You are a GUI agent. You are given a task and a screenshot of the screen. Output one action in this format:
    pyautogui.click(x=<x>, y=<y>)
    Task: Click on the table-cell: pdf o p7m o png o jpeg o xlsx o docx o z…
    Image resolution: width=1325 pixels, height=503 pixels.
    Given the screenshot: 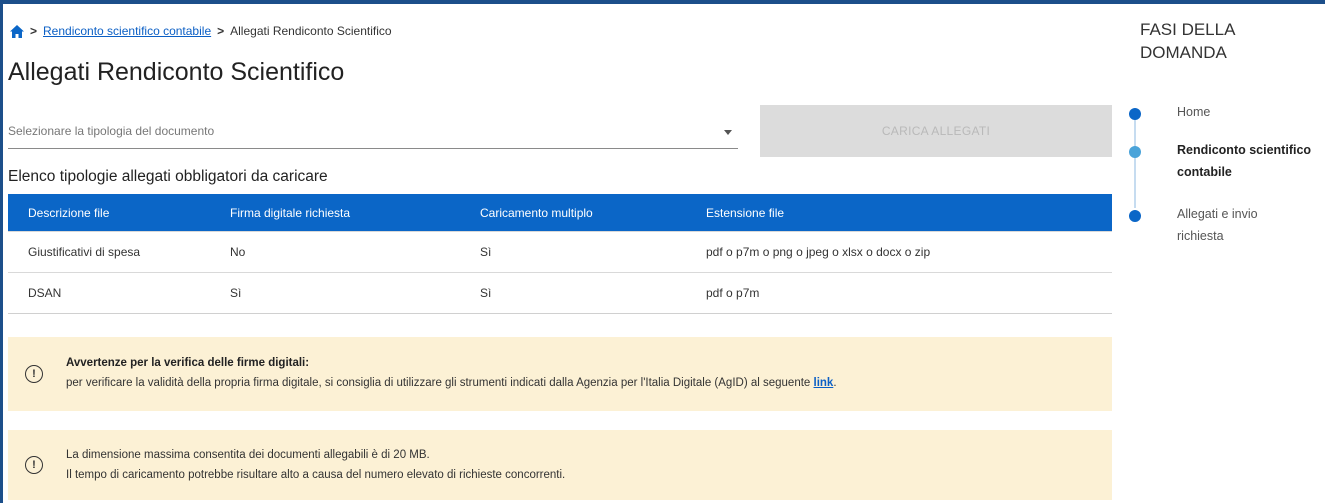 What is the action you would take?
    pyautogui.click(x=818, y=252)
    